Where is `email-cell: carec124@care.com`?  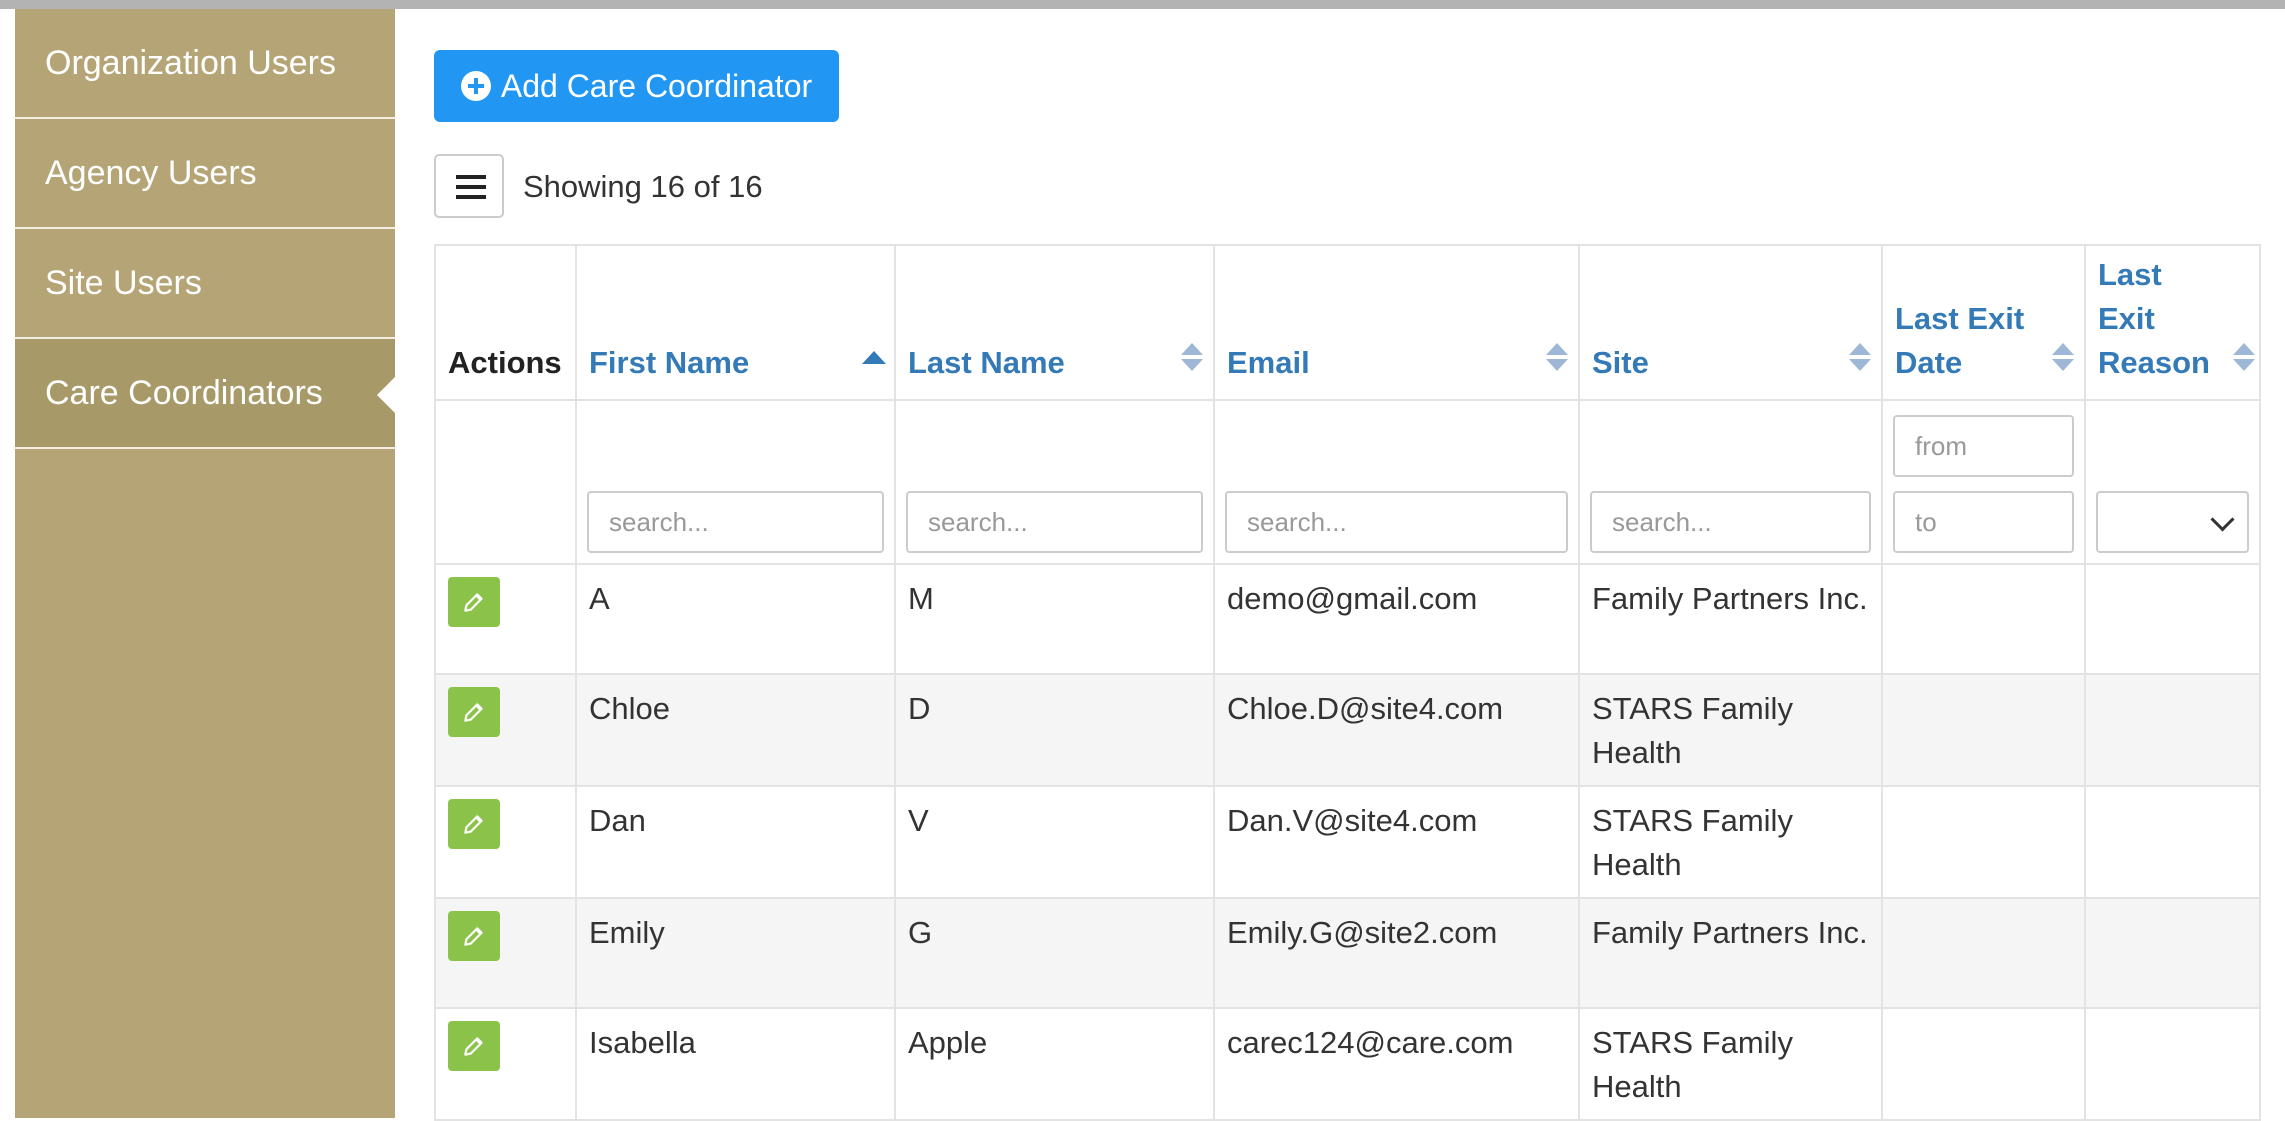 email-cell: carec124@care.com is located at coordinates (1396, 1064).